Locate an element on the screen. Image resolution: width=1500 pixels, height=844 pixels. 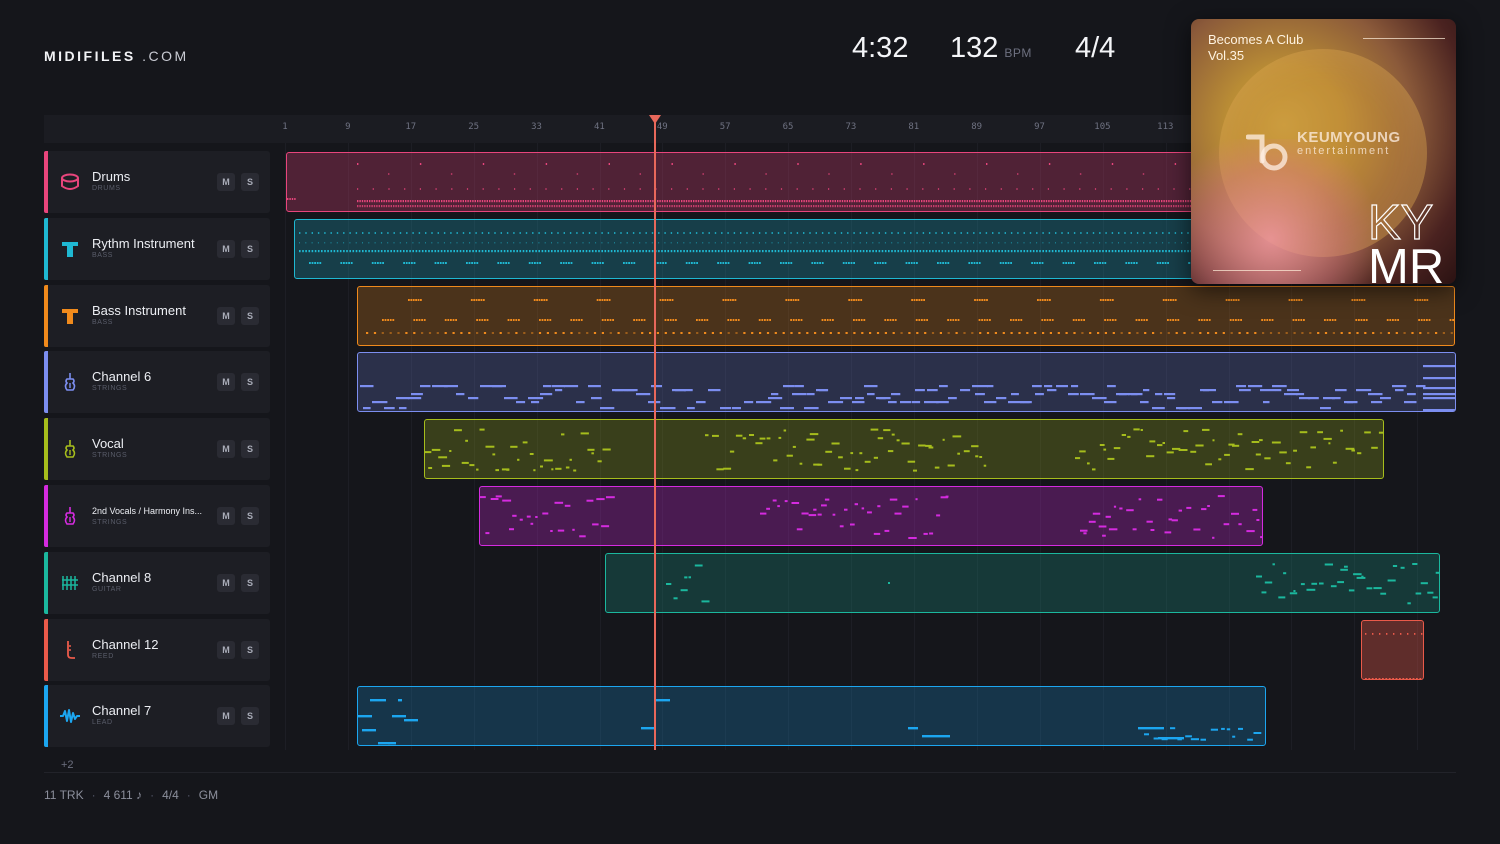
footer-stats: 11 TRK · 4 611 ♪ · 4/4 · GM is located at coordinates (131, 795).